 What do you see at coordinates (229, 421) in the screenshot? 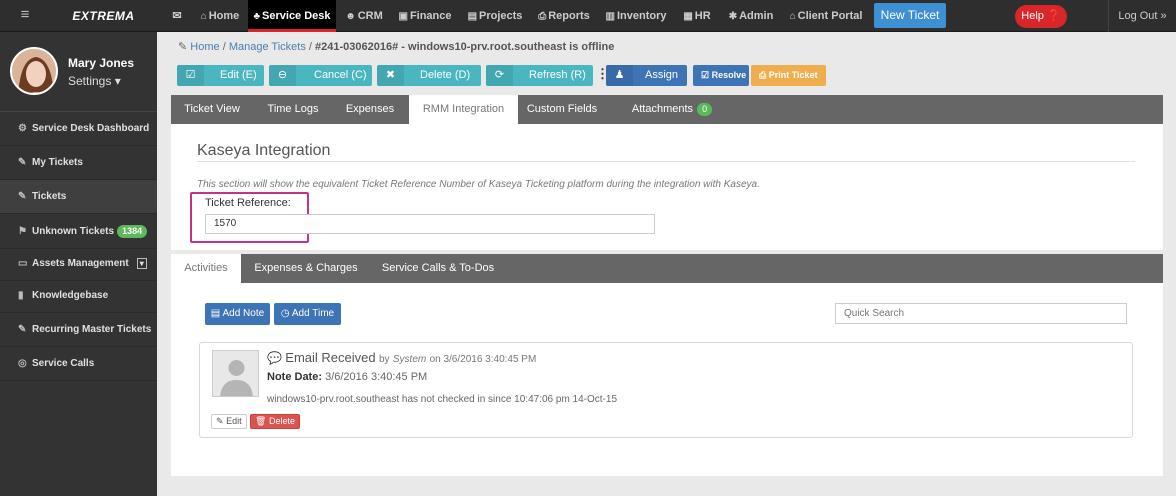
I see `note-edit-button: ✎ Edit` at bounding box center [229, 421].